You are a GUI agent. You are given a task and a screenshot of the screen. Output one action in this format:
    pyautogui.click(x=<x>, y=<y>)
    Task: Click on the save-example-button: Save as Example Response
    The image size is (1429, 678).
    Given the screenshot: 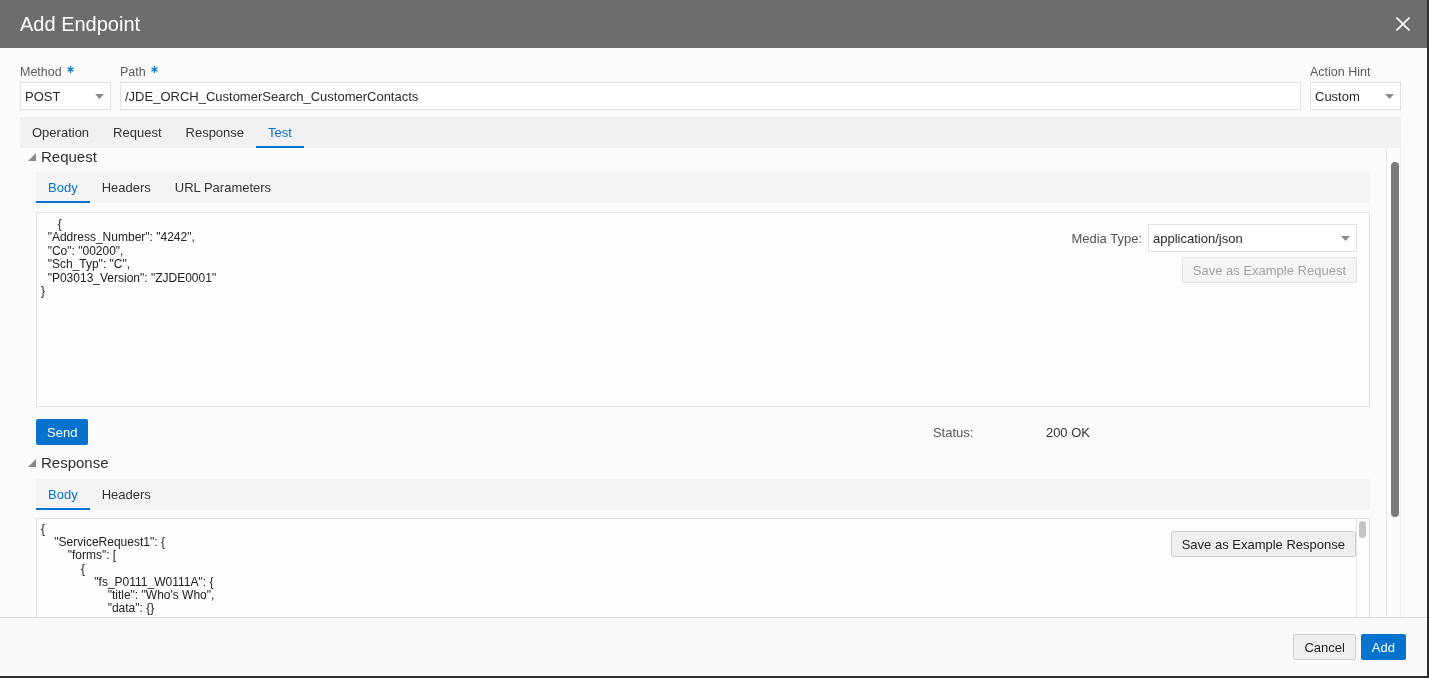 What is the action you would take?
    pyautogui.click(x=1263, y=544)
    